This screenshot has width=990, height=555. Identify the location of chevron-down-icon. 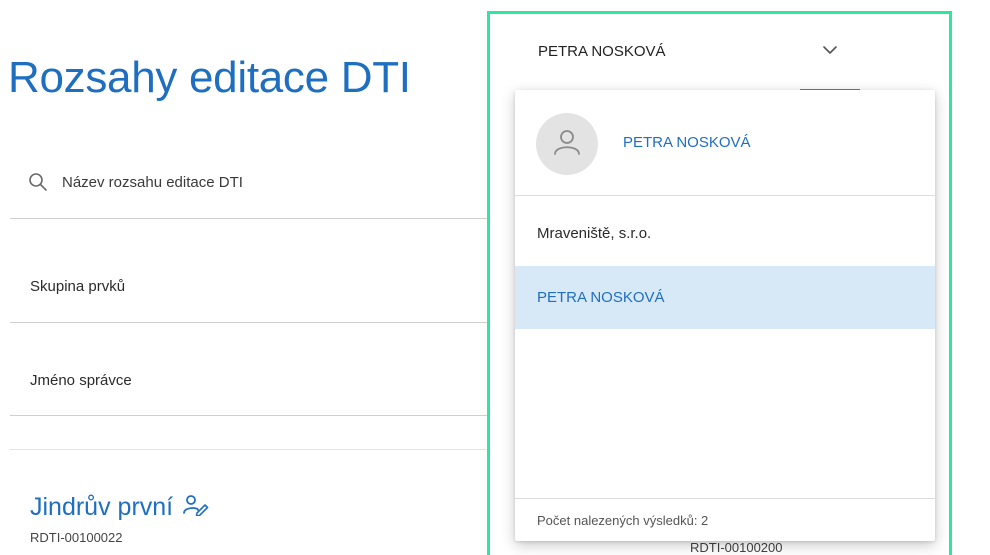
(830, 51).